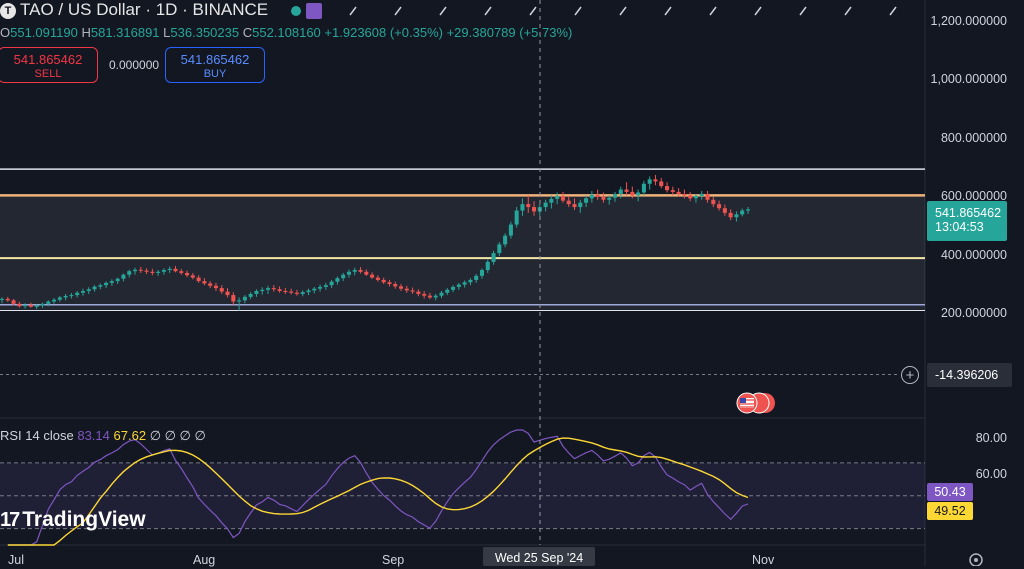 The height and width of the screenshot is (569, 1024). Describe the element at coordinates (968, 21) in the screenshot. I see `price-axis-label: 1,200.000000` at that location.